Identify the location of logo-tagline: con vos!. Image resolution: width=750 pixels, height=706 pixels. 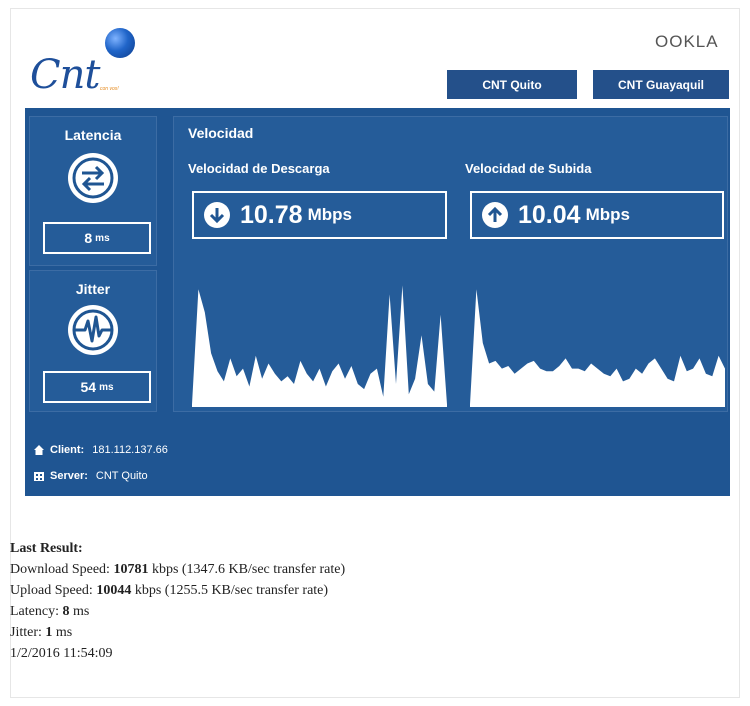
(109, 89).